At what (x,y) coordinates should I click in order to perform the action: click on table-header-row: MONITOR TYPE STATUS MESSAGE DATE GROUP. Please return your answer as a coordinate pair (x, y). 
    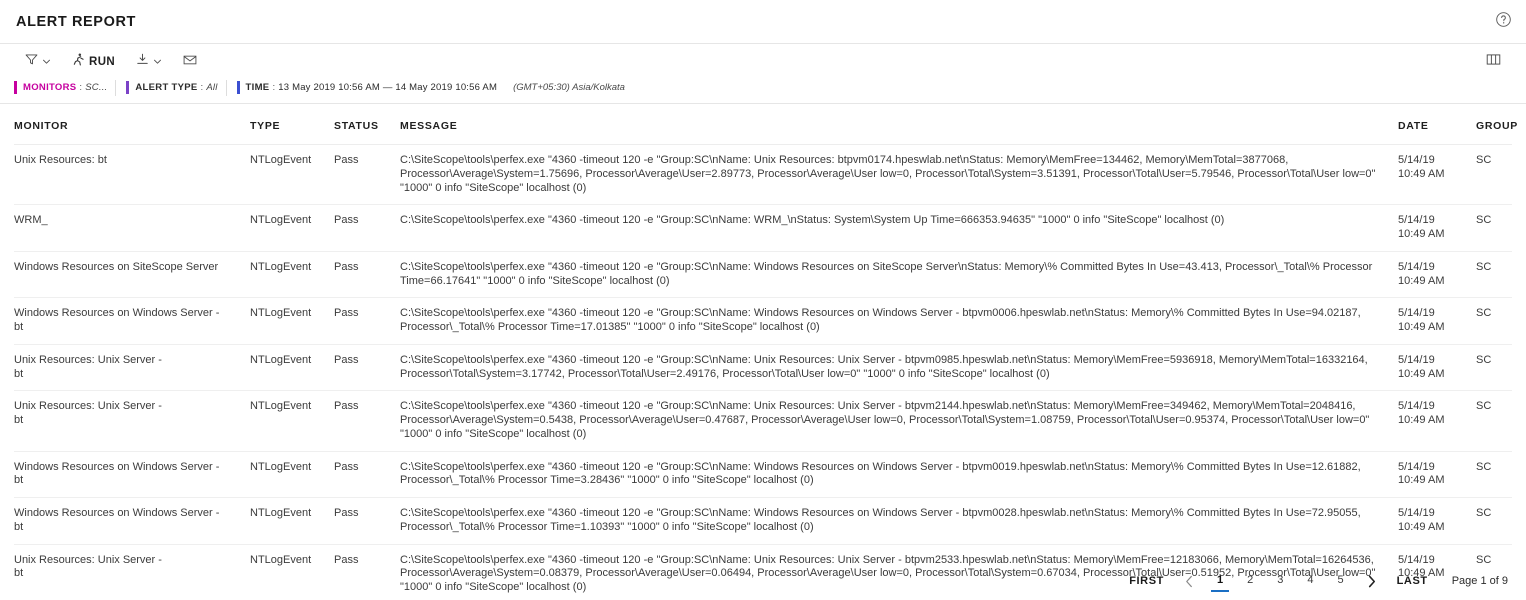
    Looking at the image, I should click on (765, 124).